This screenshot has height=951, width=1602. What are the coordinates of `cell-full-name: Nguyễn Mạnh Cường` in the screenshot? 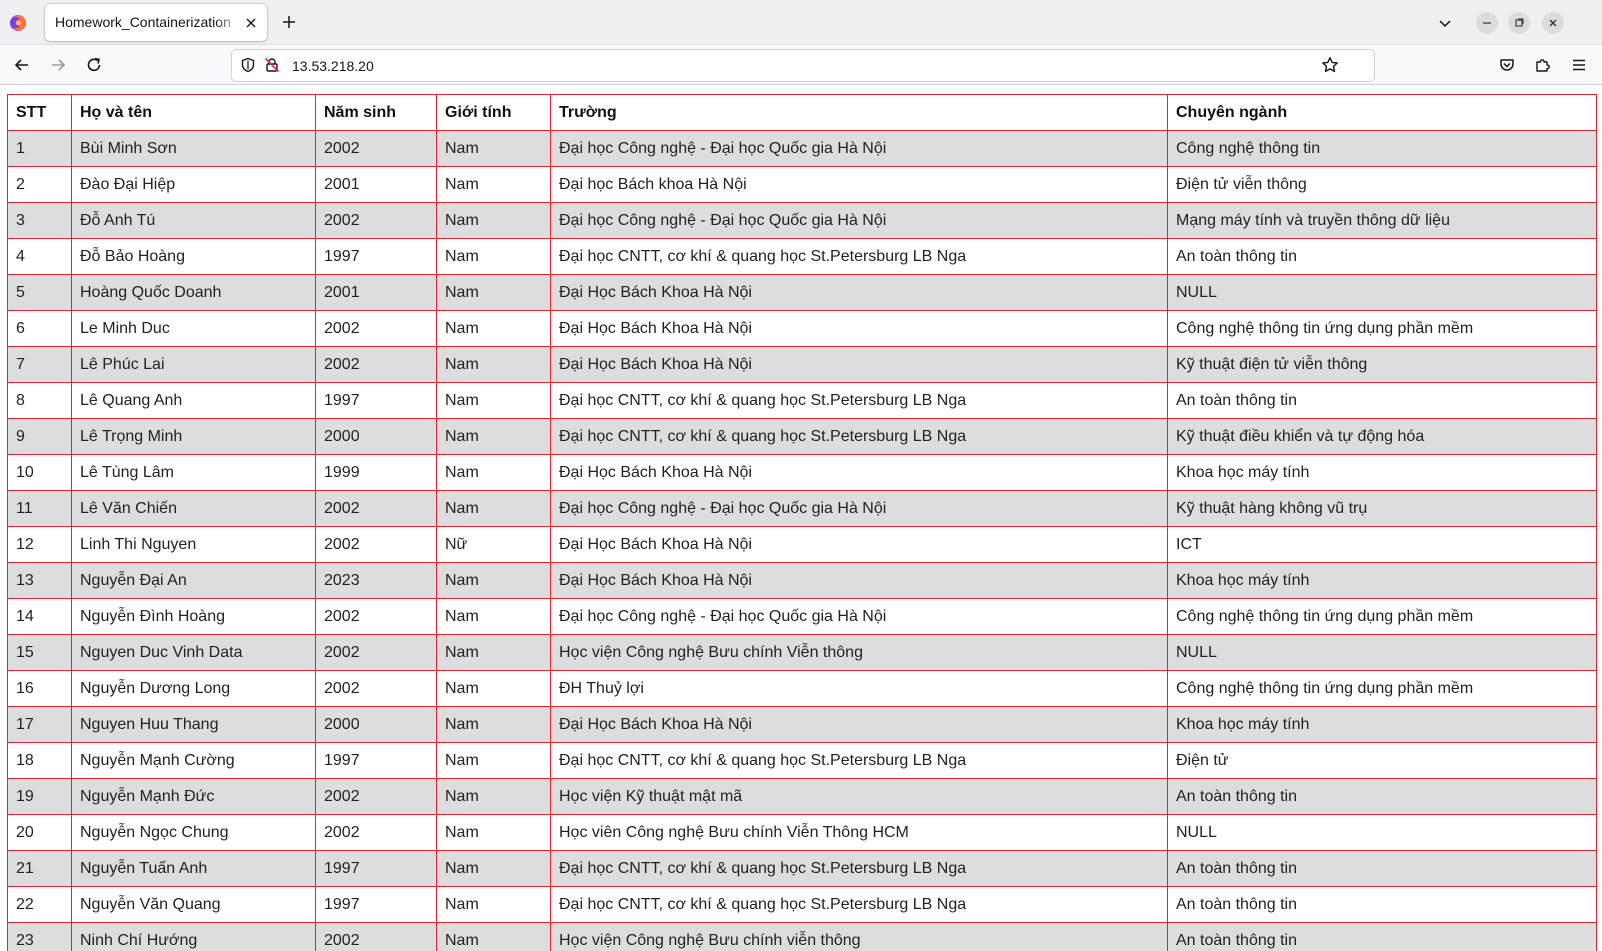 It's located at (193, 760).